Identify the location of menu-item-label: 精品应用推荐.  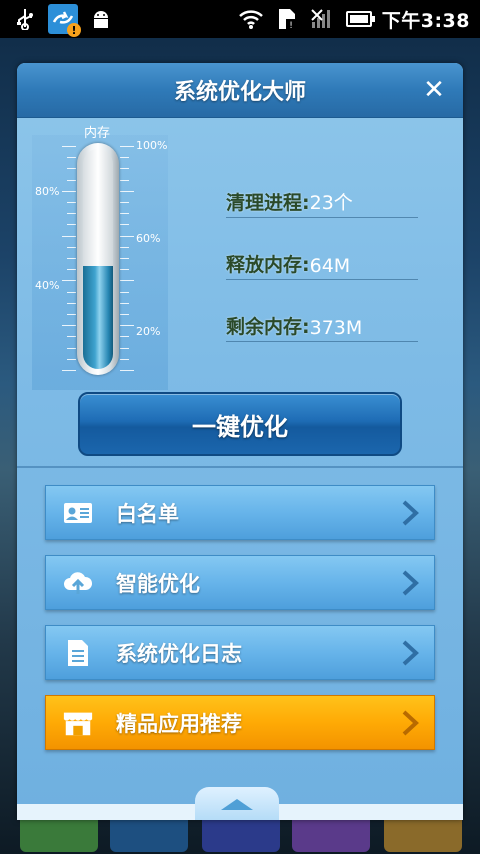
(179, 723).